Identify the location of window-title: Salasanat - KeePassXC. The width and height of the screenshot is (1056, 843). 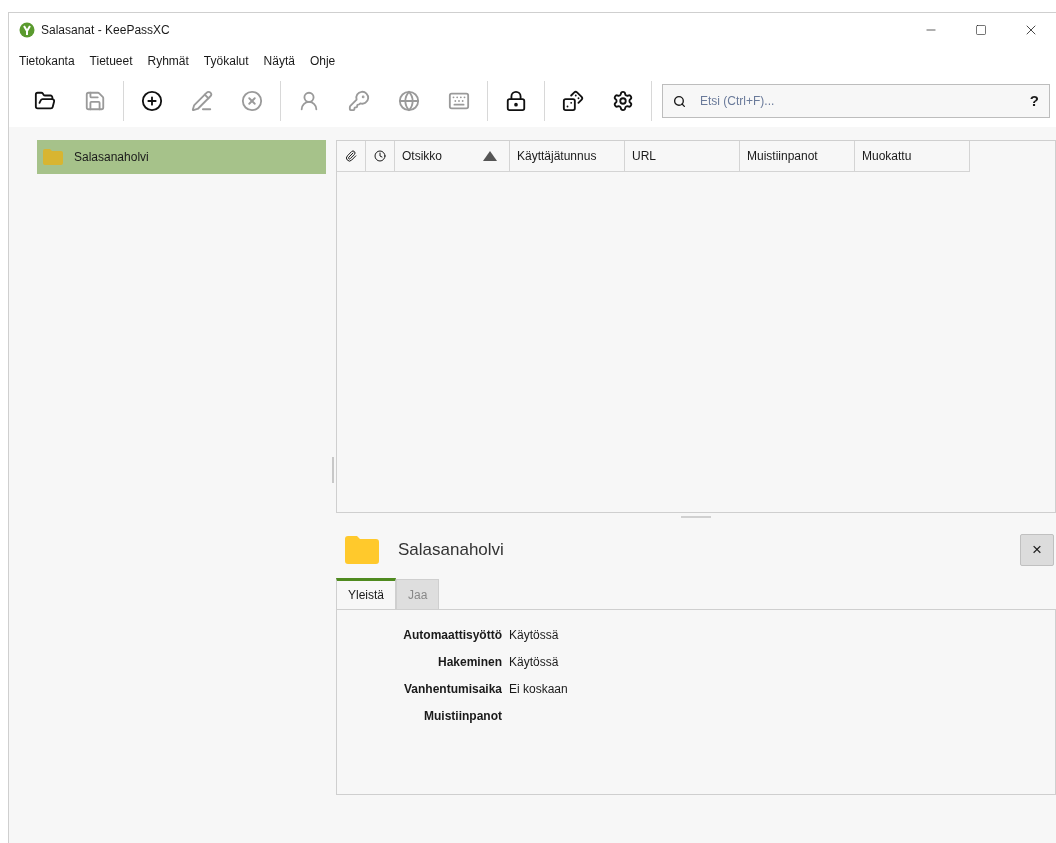
(105, 30).